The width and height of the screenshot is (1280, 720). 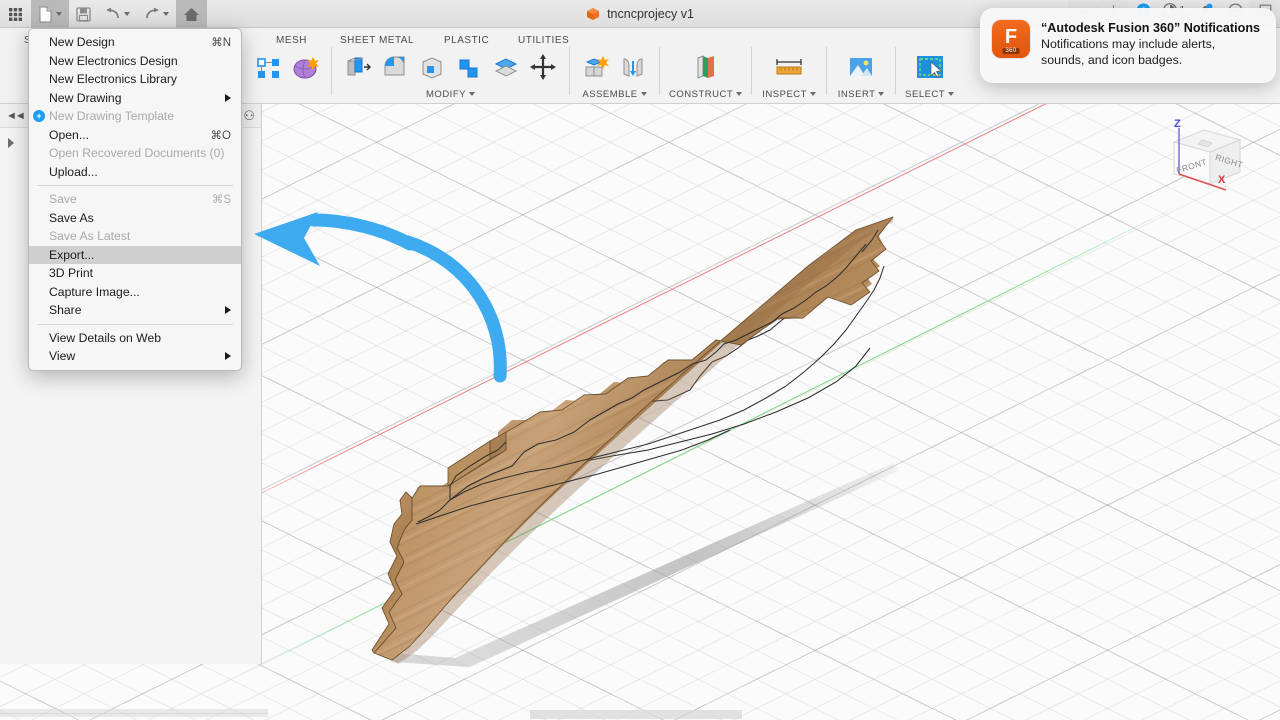 What do you see at coordinates (450, 75) in the screenshot?
I see `ribbon-group-modify: MODIFY` at bounding box center [450, 75].